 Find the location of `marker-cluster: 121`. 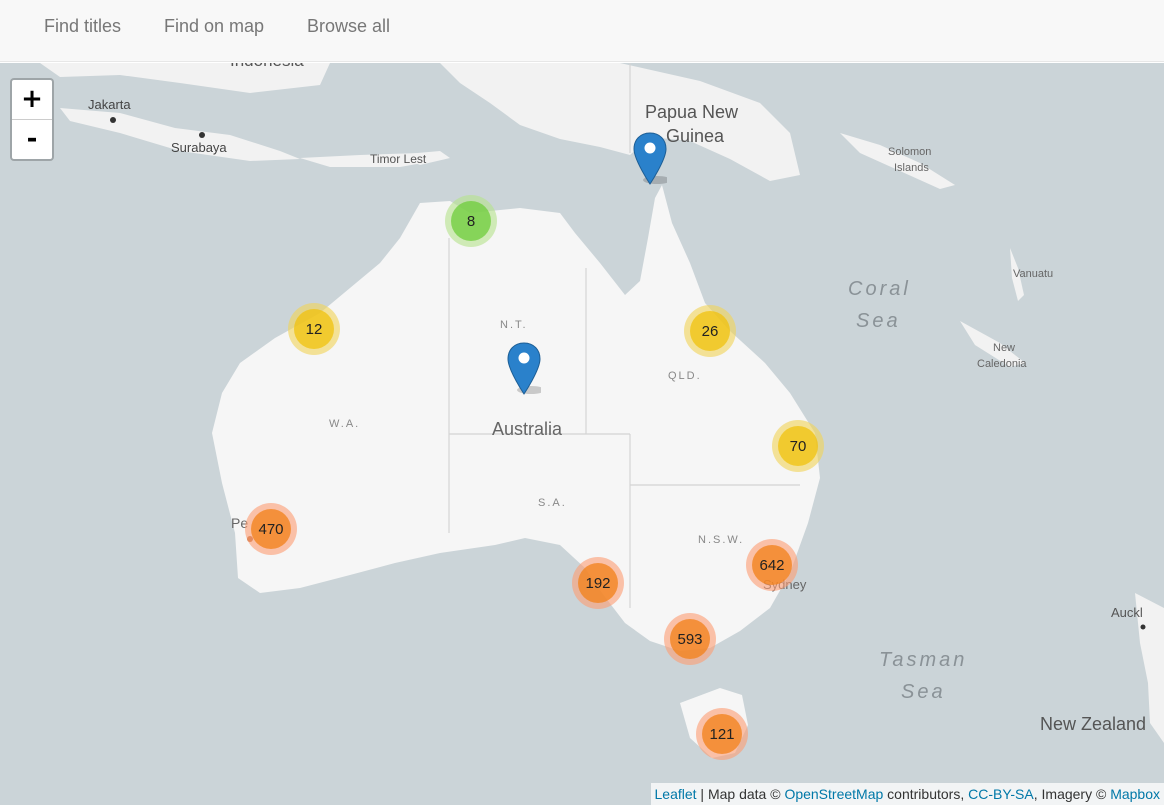

marker-cluster: 121 is located at coordinates (722, 734).